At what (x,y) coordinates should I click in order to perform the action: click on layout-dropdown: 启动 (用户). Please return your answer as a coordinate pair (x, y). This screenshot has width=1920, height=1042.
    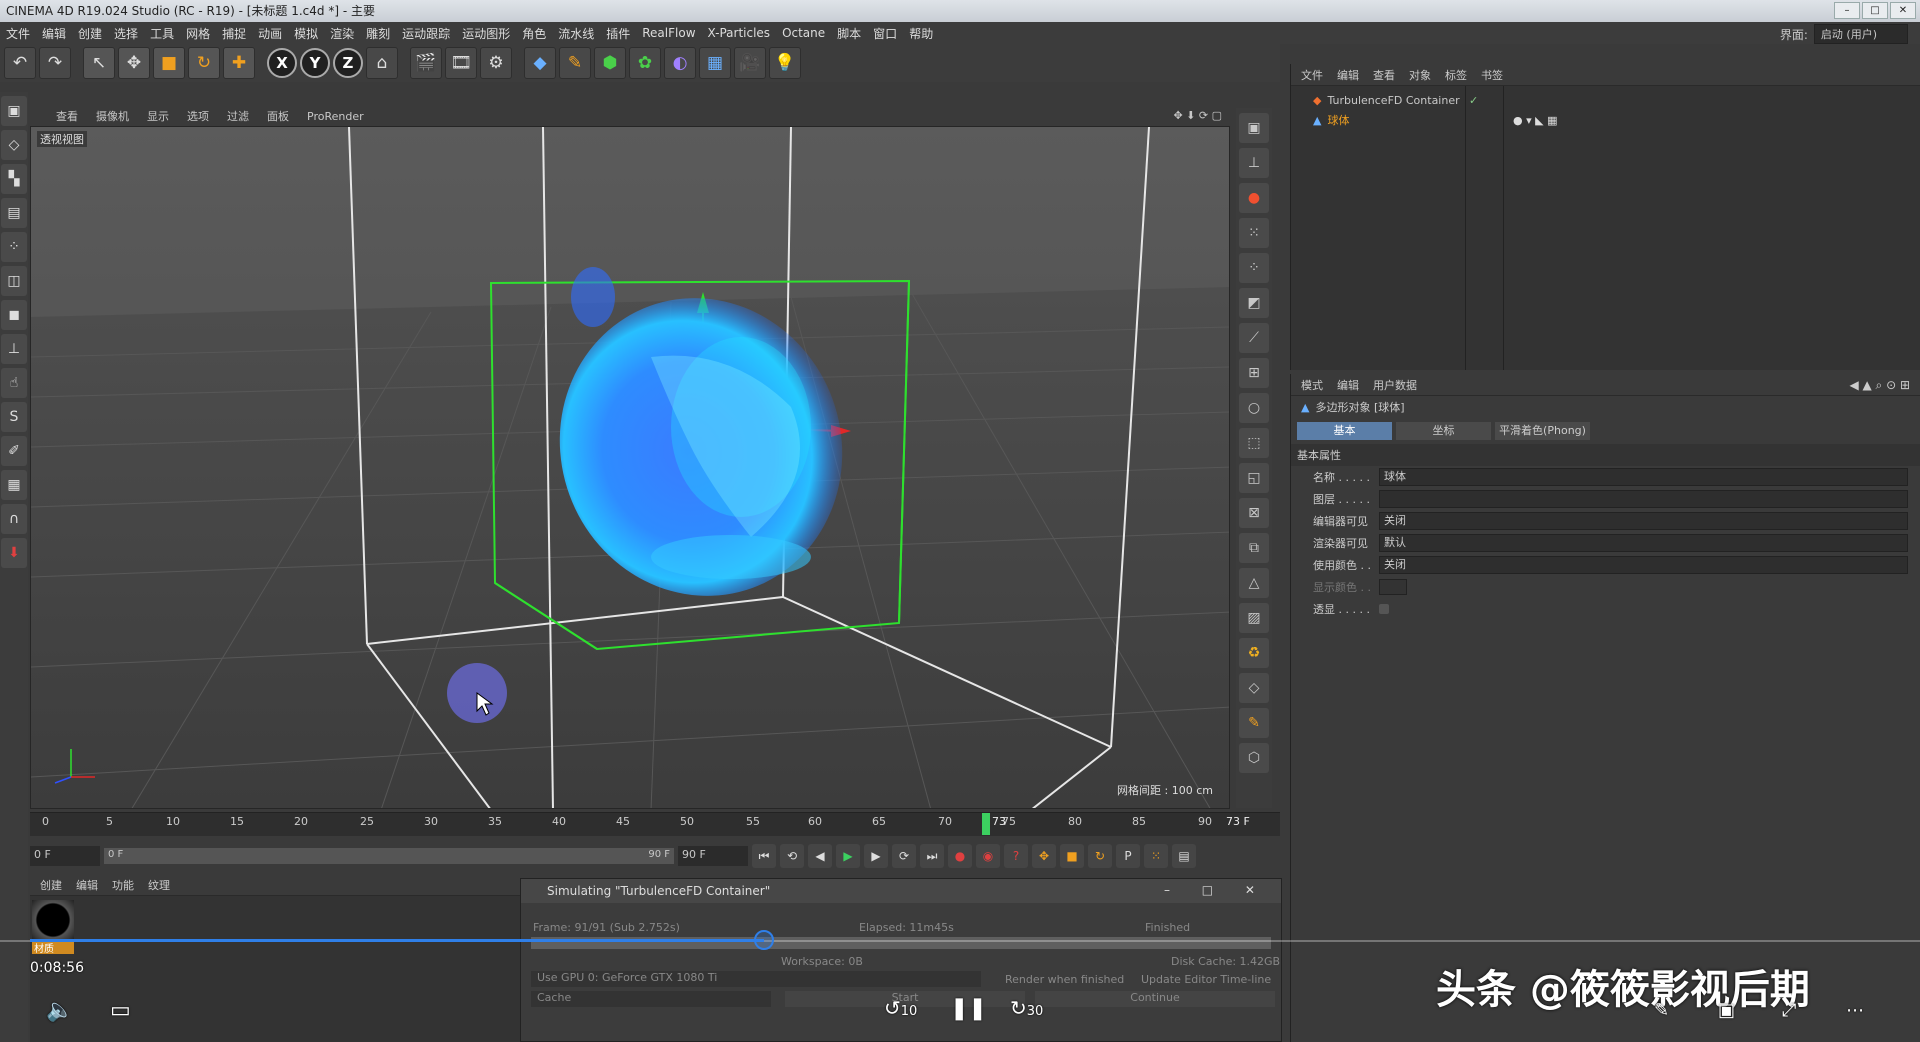
    Looking at the image, I should click on (1860, 34).